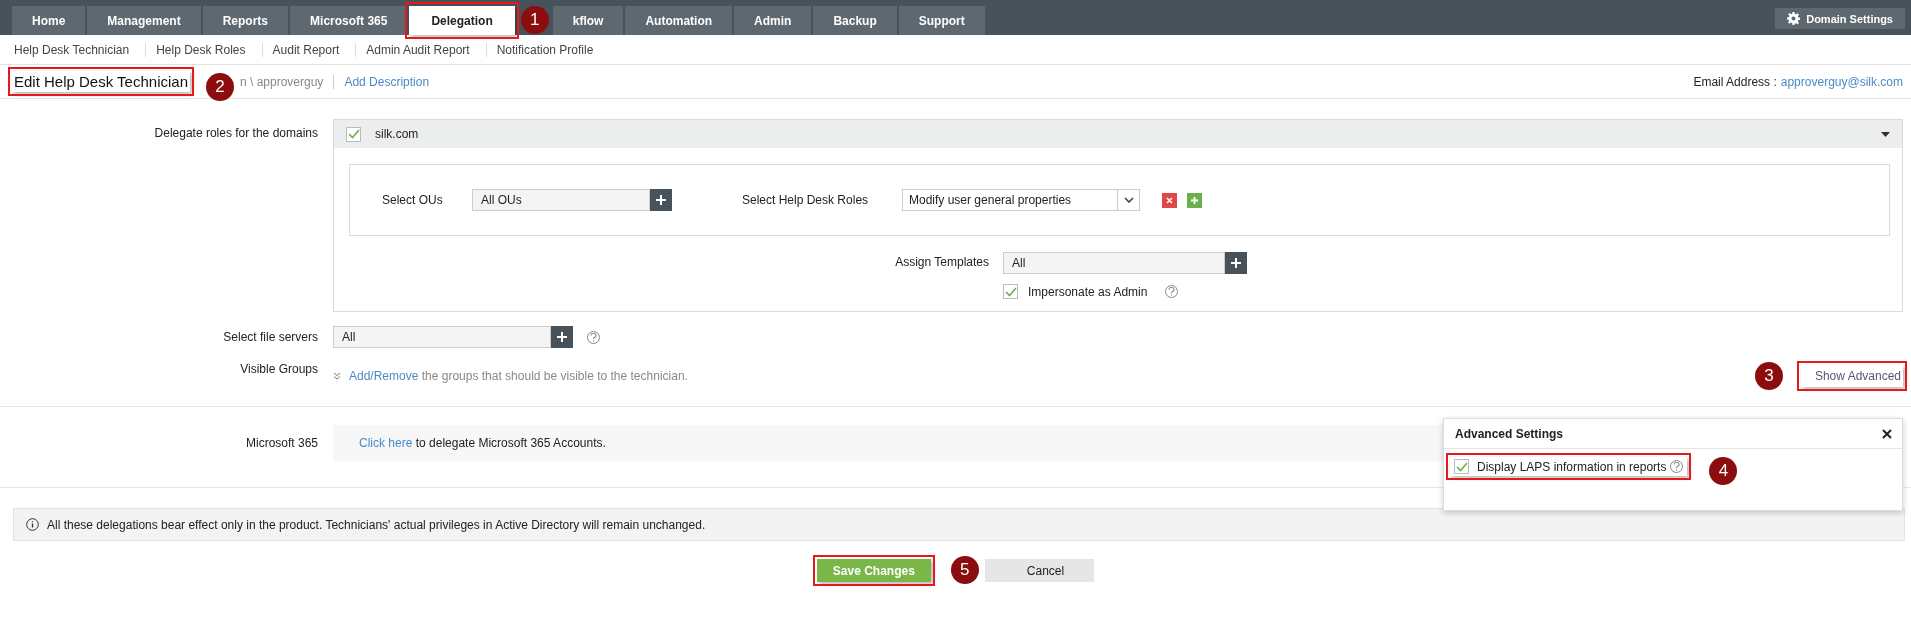 The image size is (1911, 642). What do you see at coordinates (204, 49) in the screenshot?
I see `sub-nav-link: Help Desk Roles` at bounding box center [204, 49].